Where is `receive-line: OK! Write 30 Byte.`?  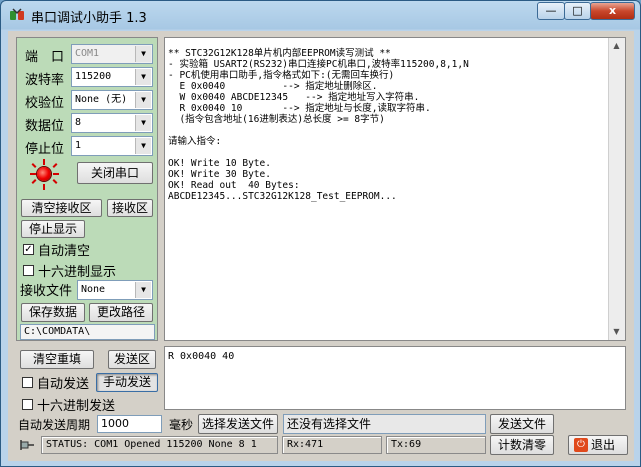 receive-line: OK! Write 30 Byte. is located at coordinates (219, 174).